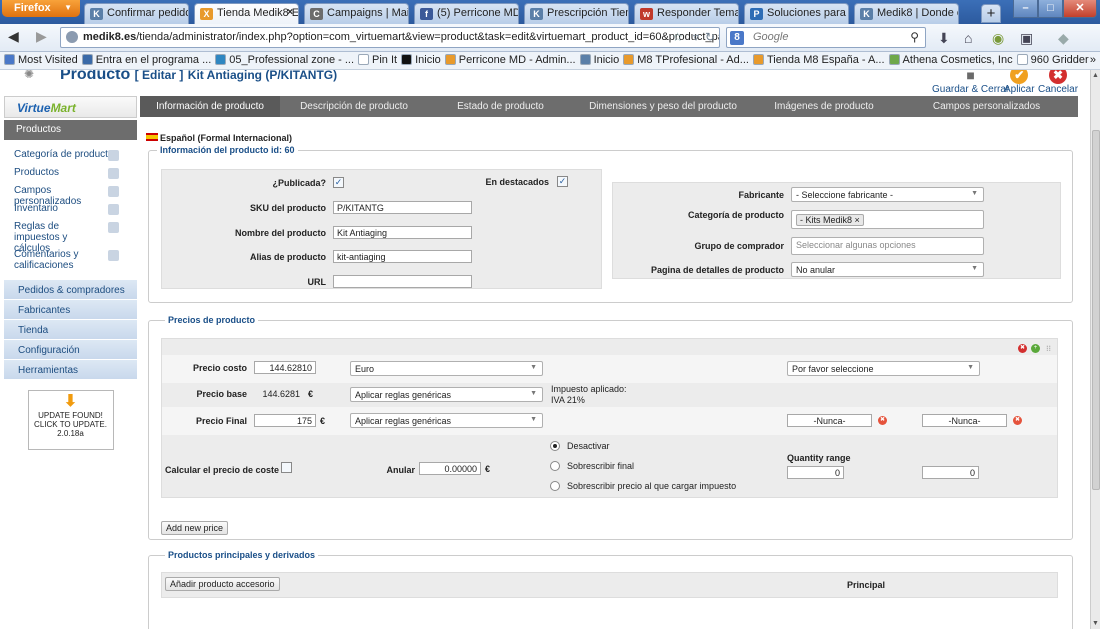 Image resolution: width=1100 pixels, height=629 pixels. What do you see at coordinates (1095, 623) in the screenshot?
I see `scroll-down-icon: ▼` at bounding box center [1095, 623].